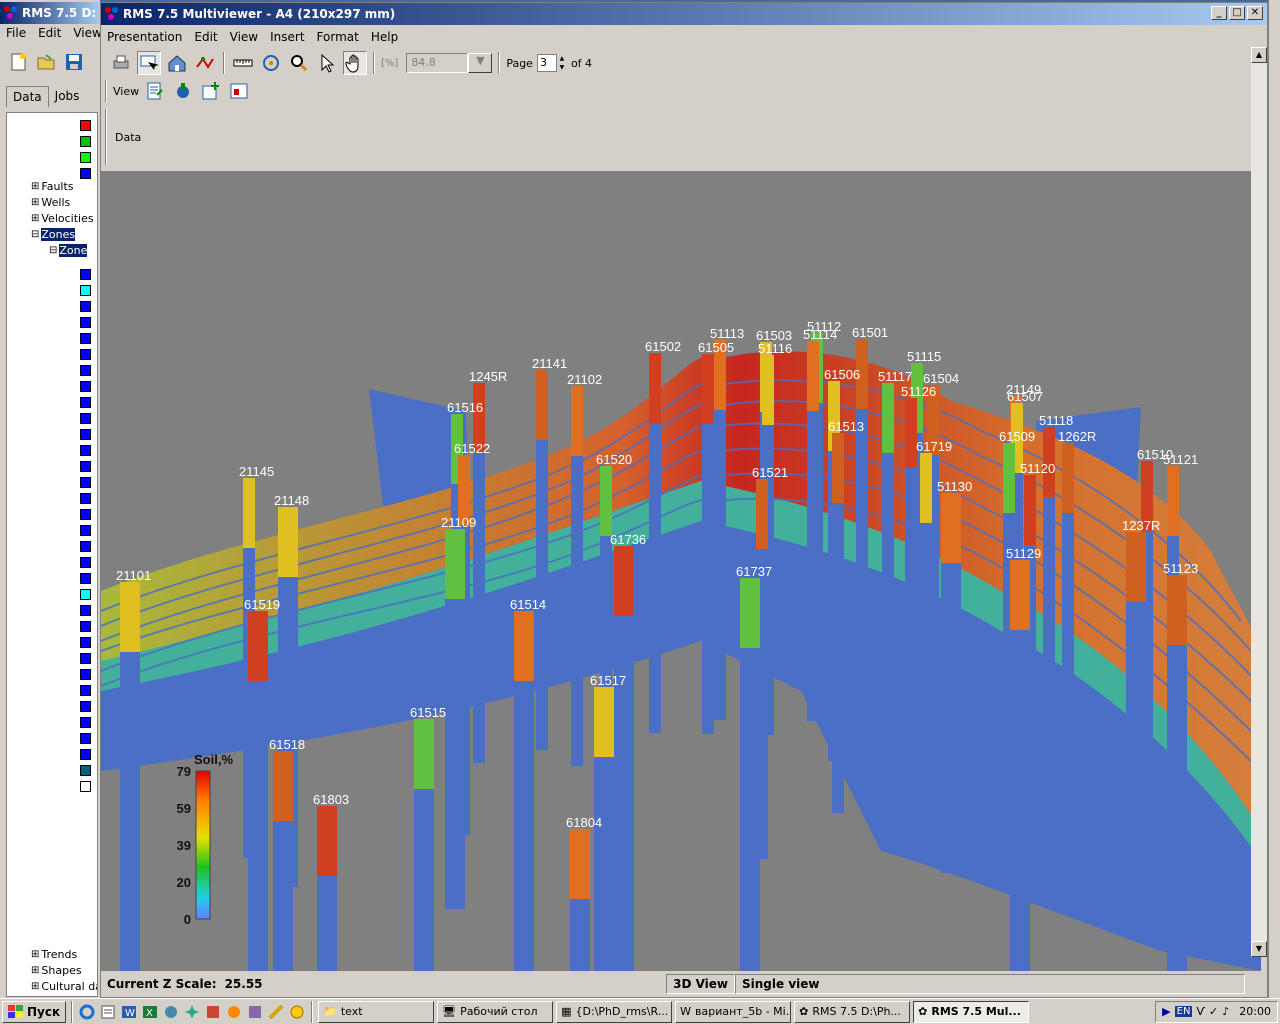  What do you see at coordinates (121, 63) in the screenshot?
I see `print-icon` at bounding box center [121, 63].